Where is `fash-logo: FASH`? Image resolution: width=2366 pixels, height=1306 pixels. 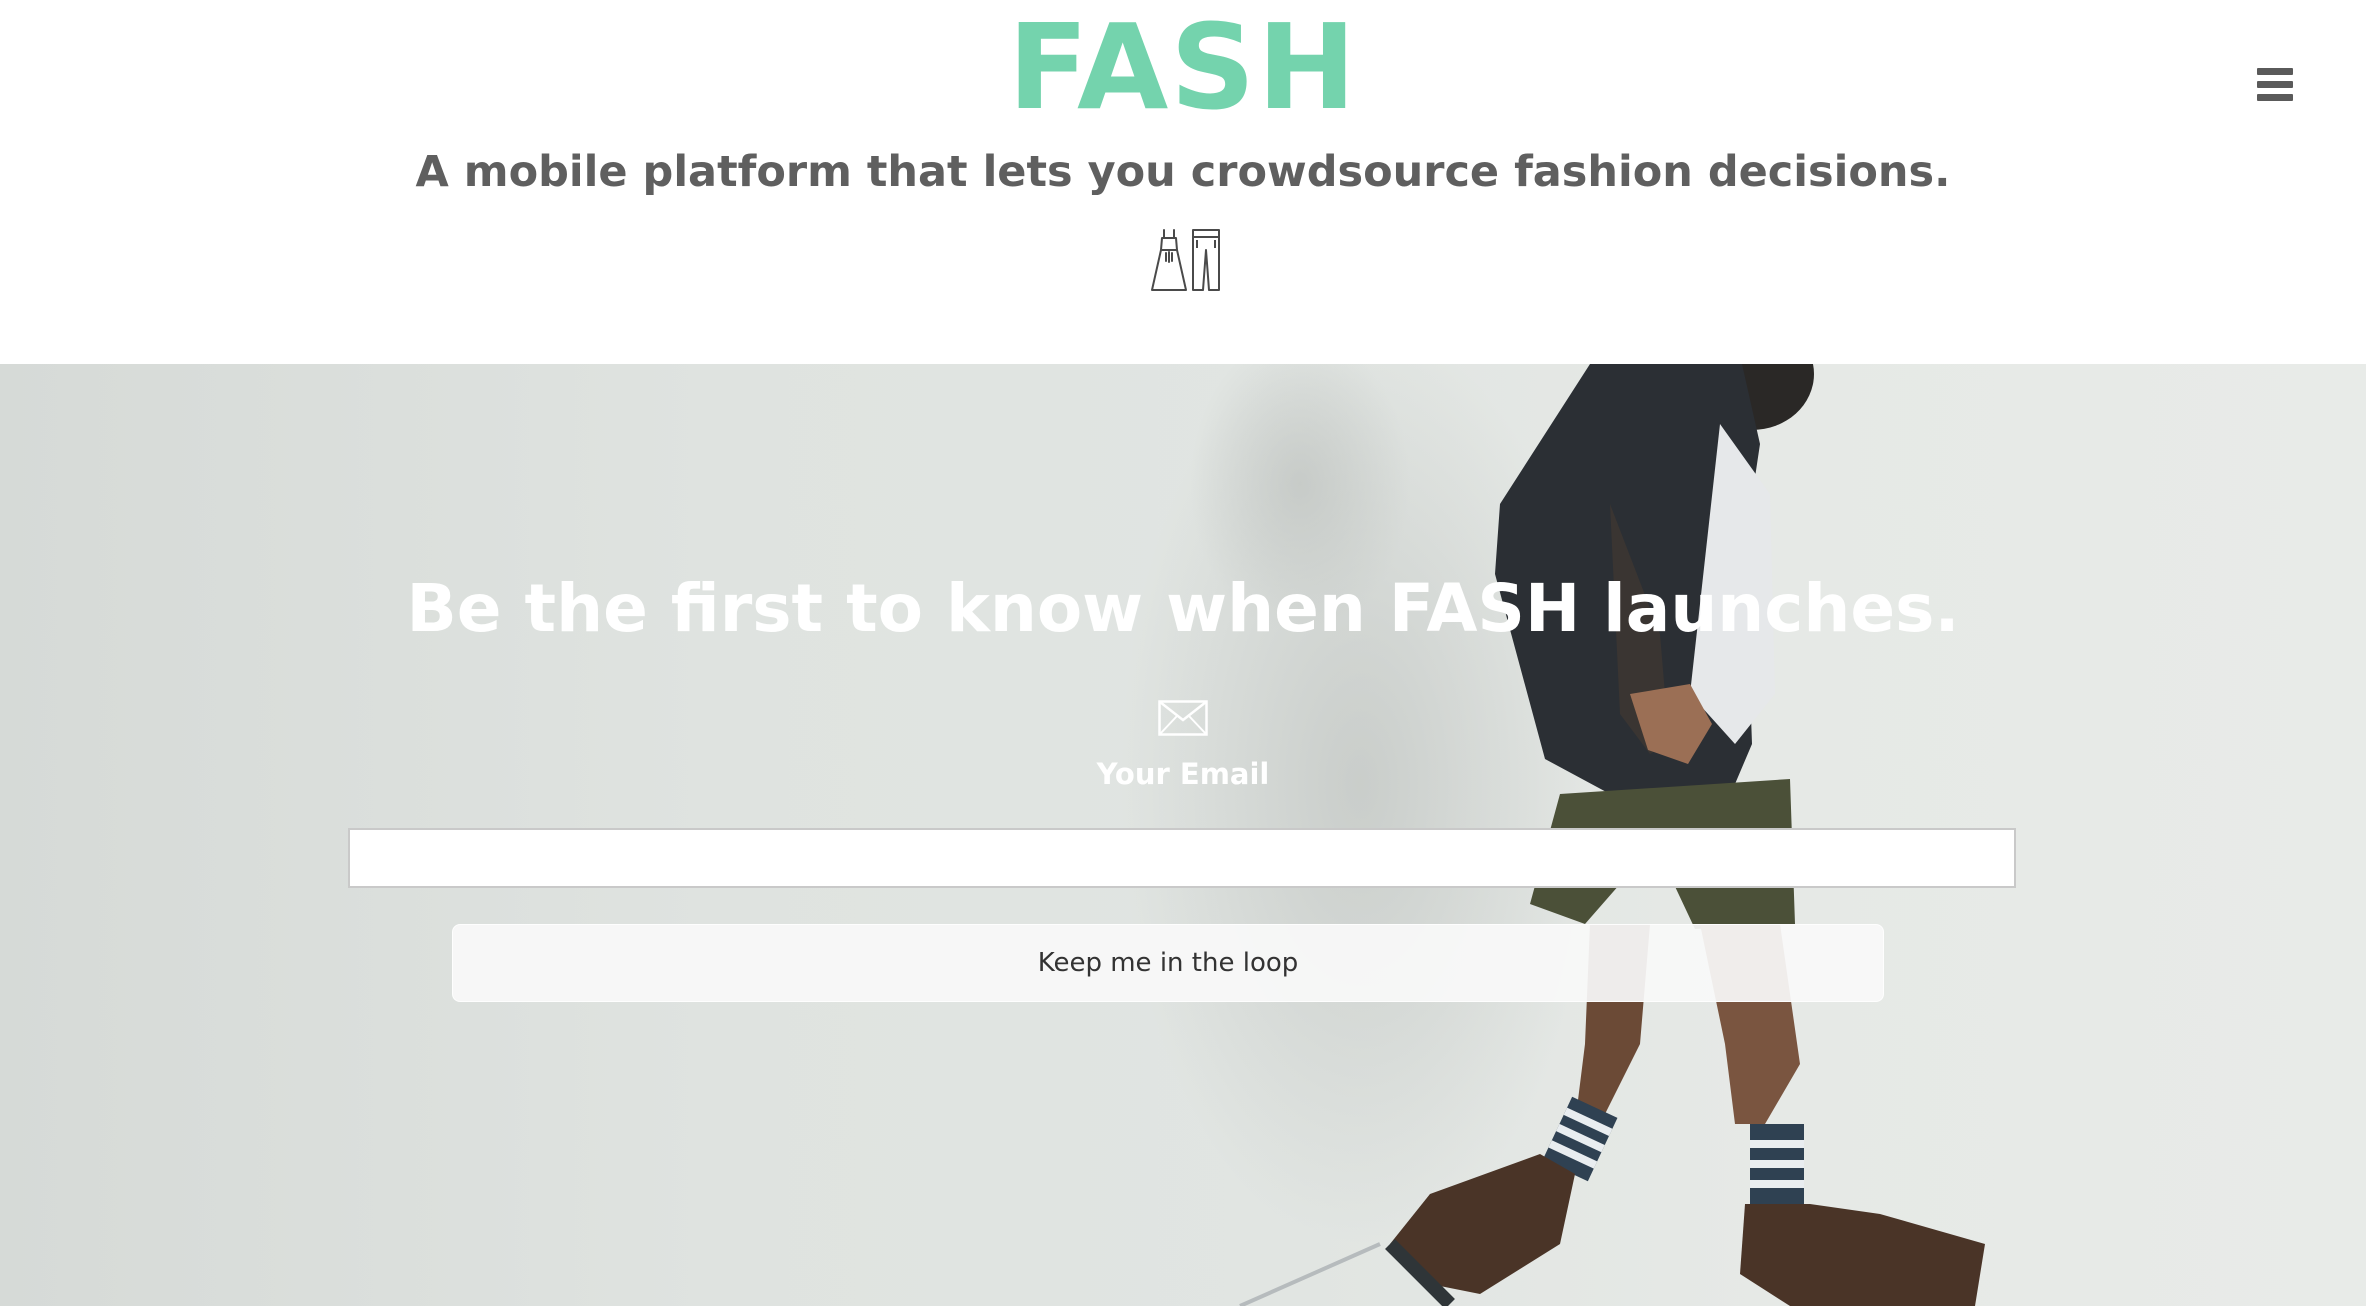
fash-logo: FASH is located at coordinates (1183, 67).